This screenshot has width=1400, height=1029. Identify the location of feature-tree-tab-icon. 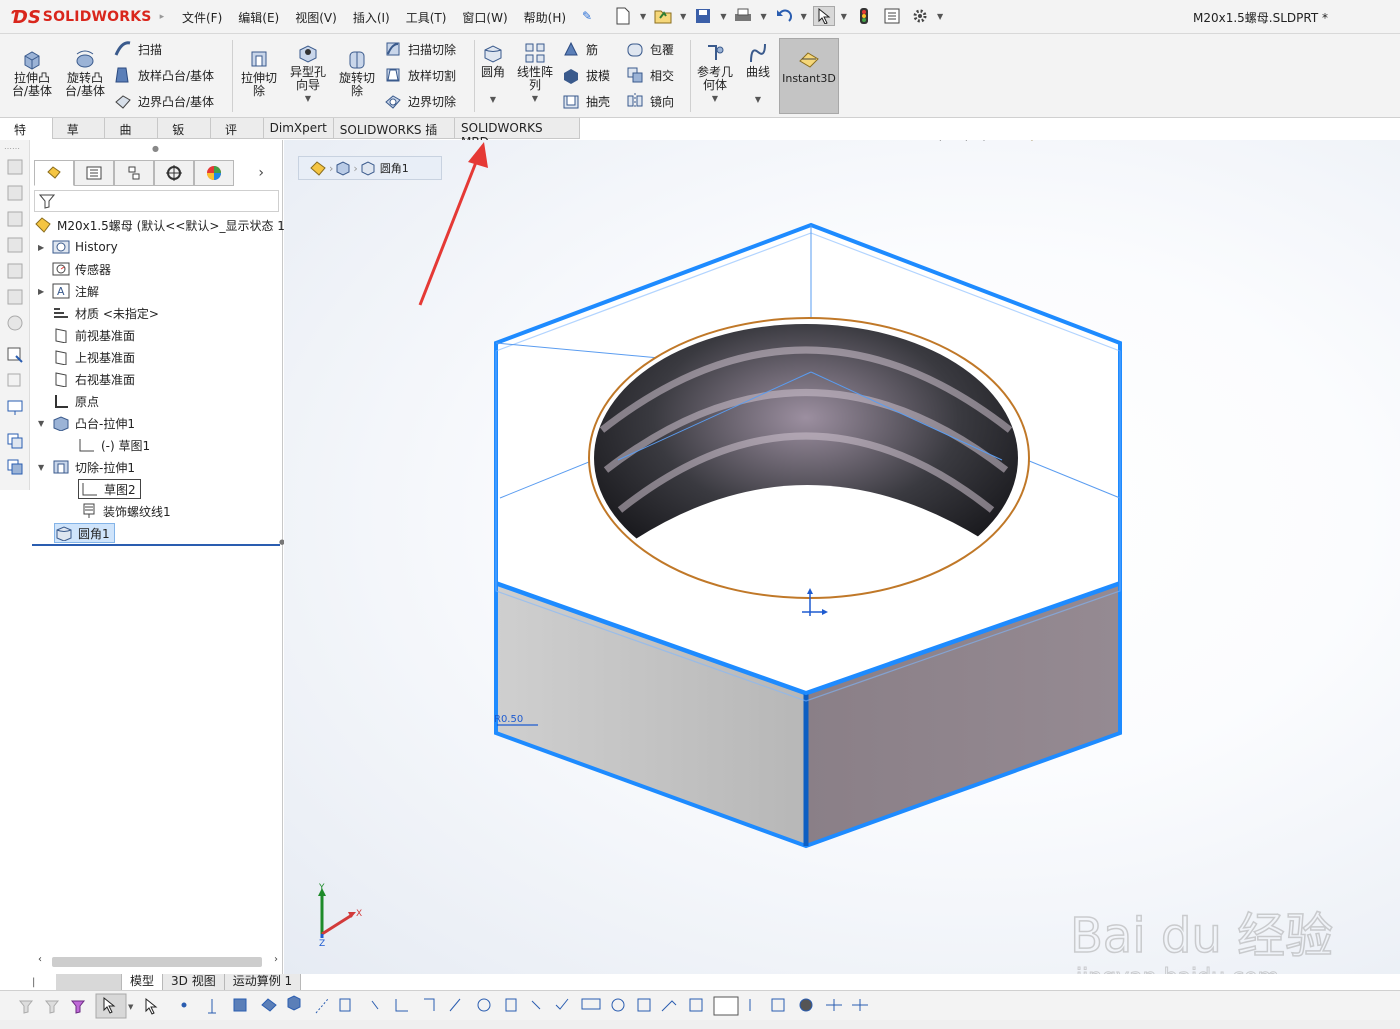
(54, 173).